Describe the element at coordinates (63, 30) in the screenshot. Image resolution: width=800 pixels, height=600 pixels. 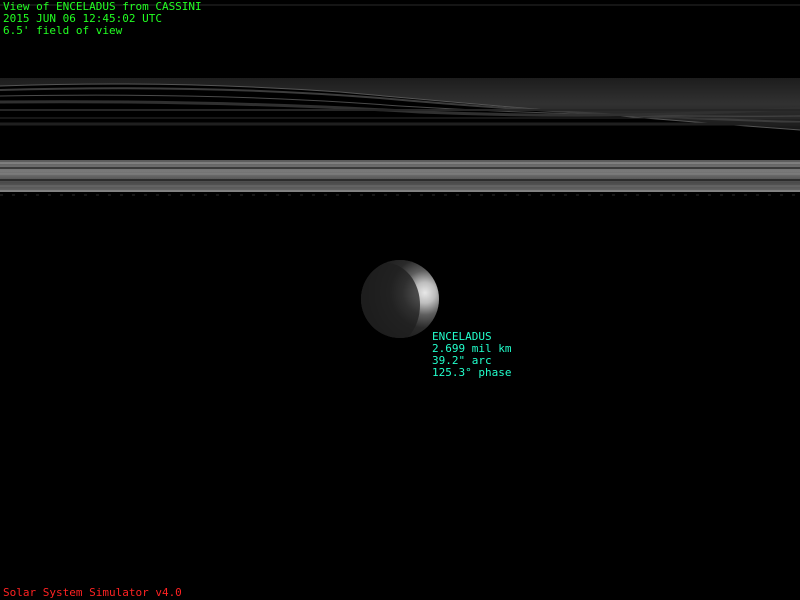
I see `field-of-view: 6.5' field of view` at that location.